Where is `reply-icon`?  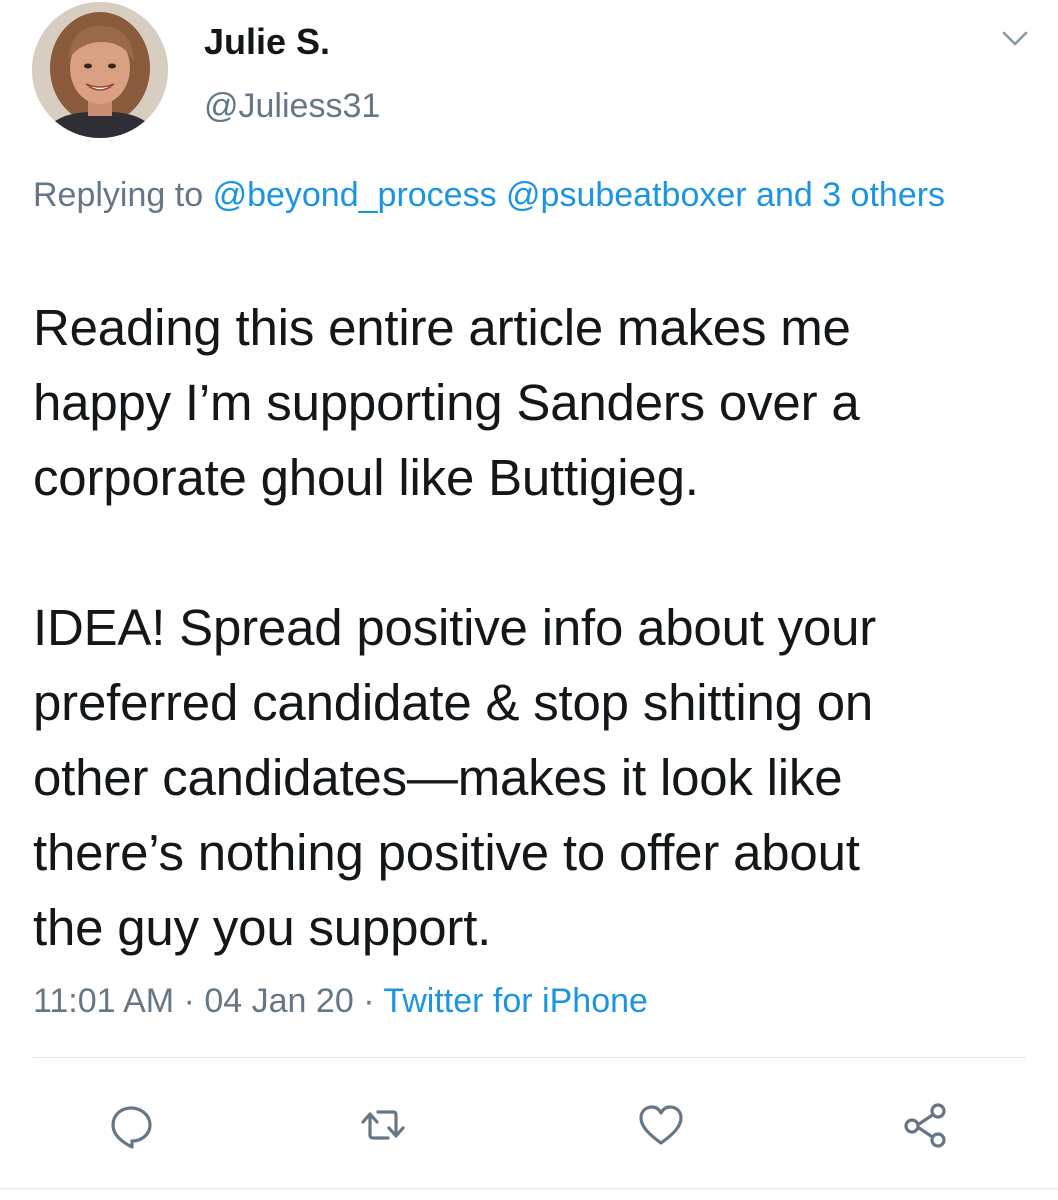 reply-icon is located at coordinates (131, 1125).